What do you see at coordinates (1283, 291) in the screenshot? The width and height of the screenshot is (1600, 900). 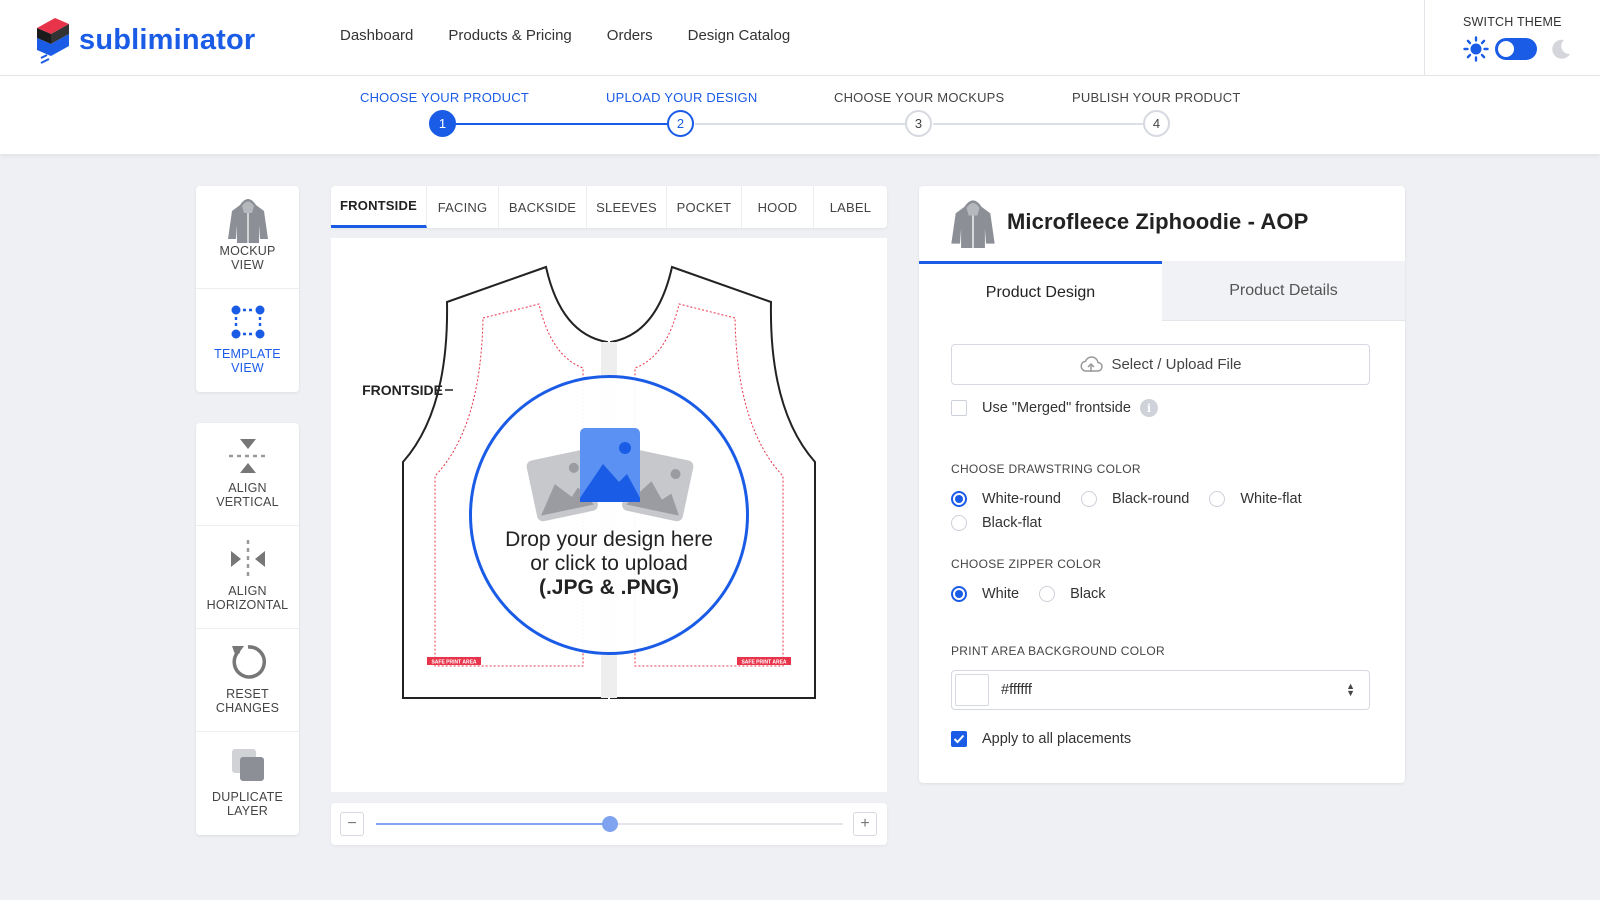 I see `tab-product-details: Product Details` at bounding box center [1283, 291].